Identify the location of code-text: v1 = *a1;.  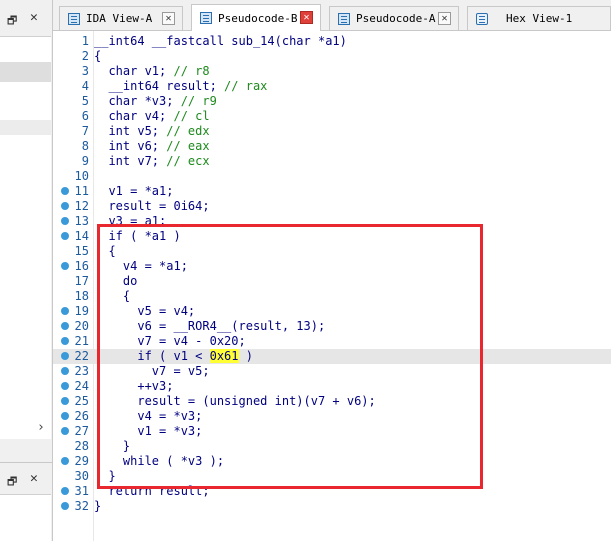
(133, 191).